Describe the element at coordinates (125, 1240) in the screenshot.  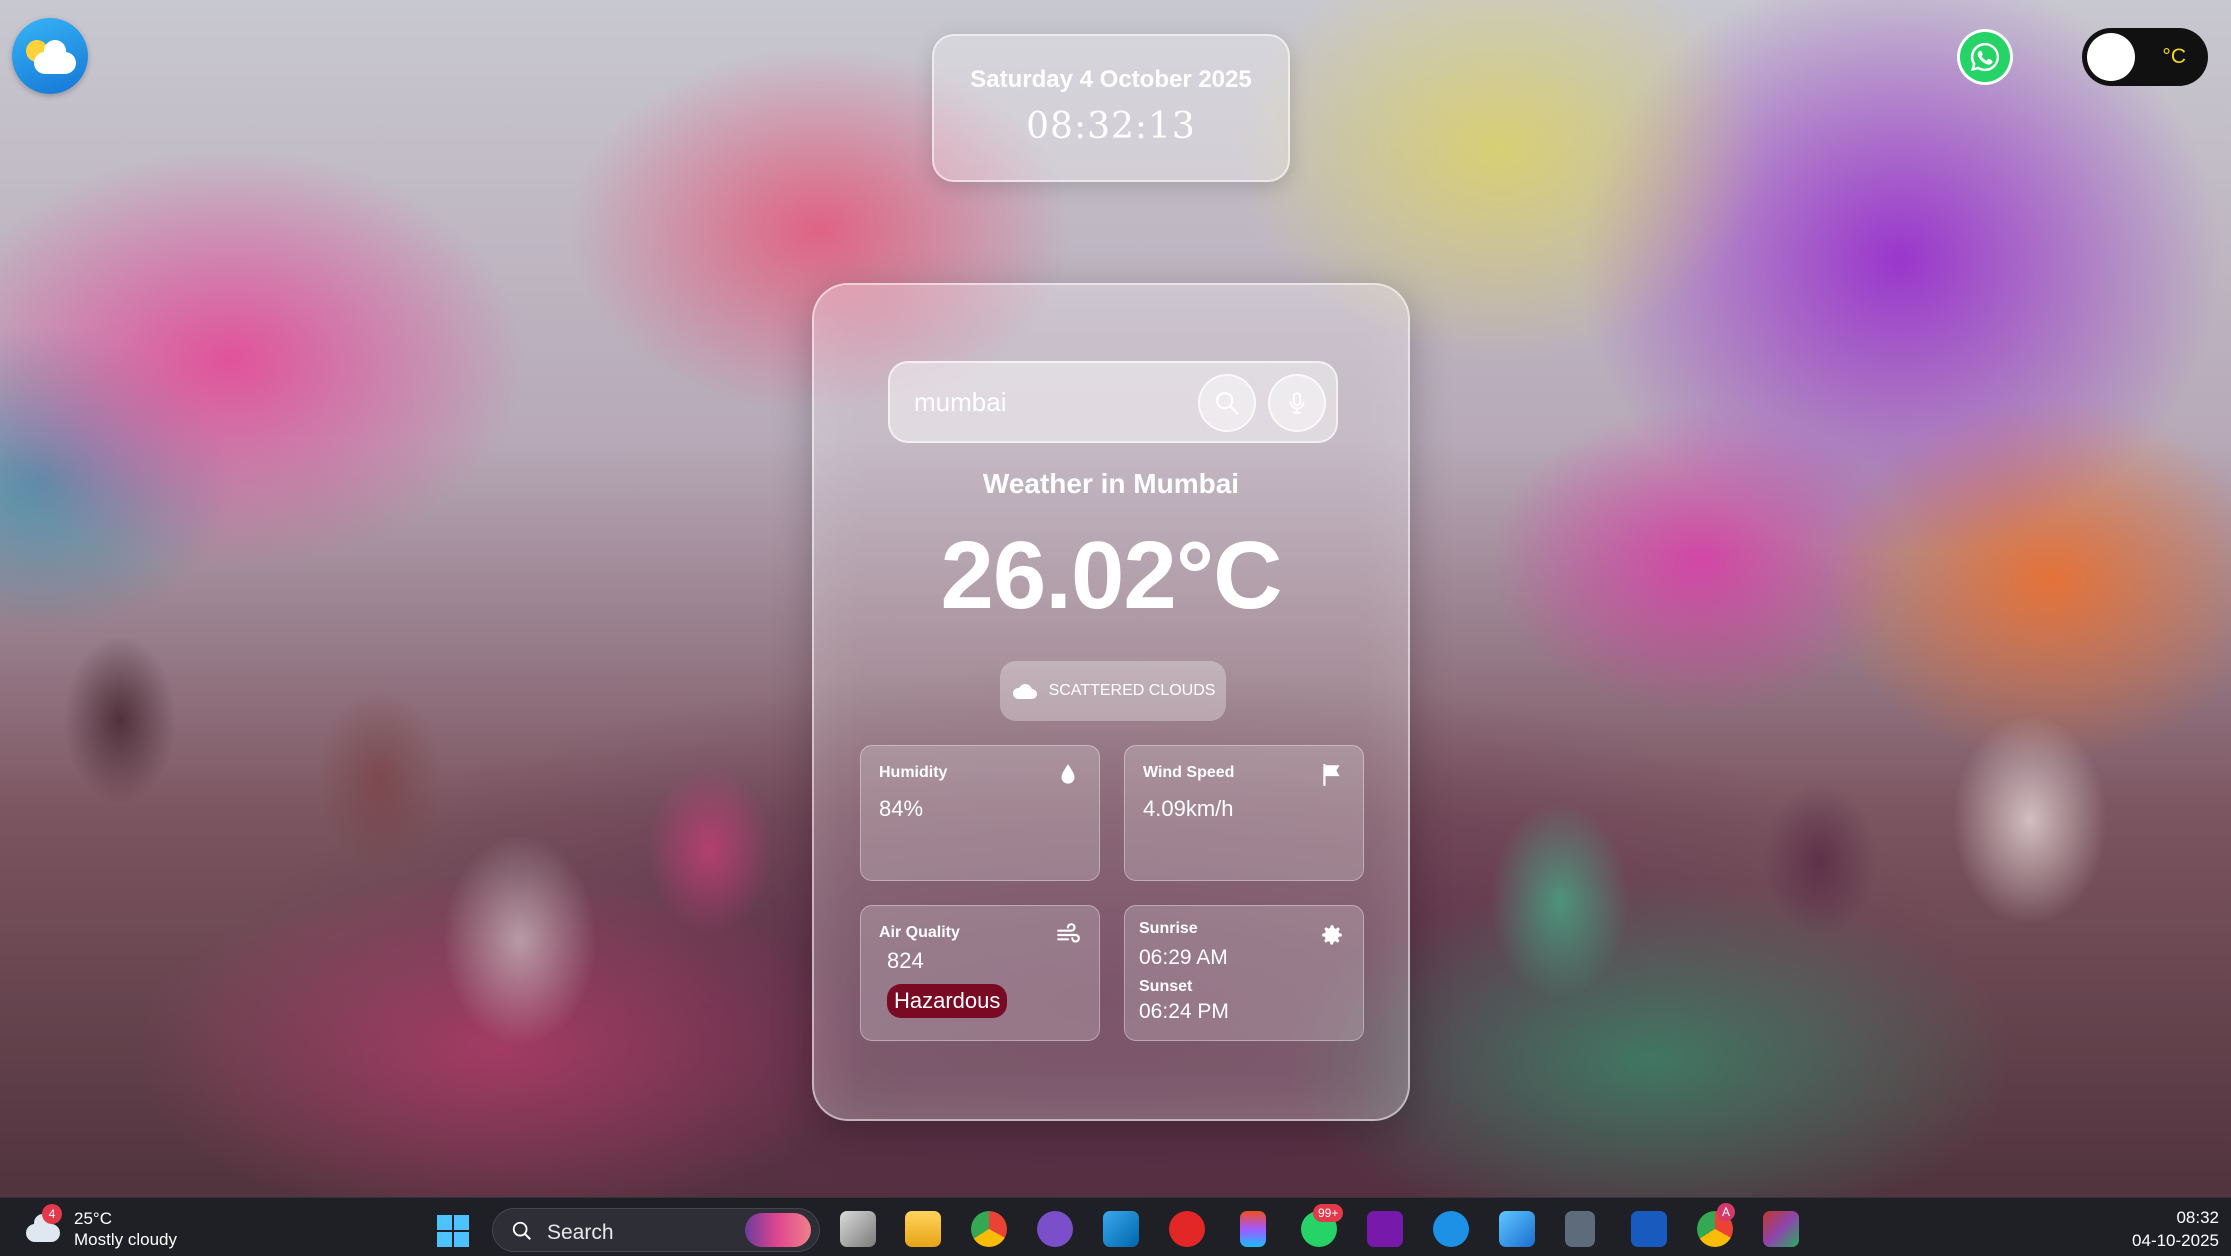
I see `taskbar-weather-condition: Mostly cloudy` at that location.